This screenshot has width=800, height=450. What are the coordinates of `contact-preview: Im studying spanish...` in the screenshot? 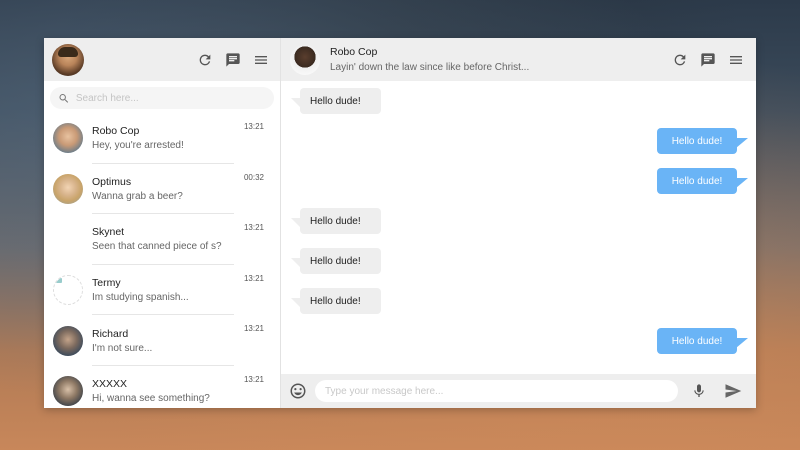 It's located at (140, 298).